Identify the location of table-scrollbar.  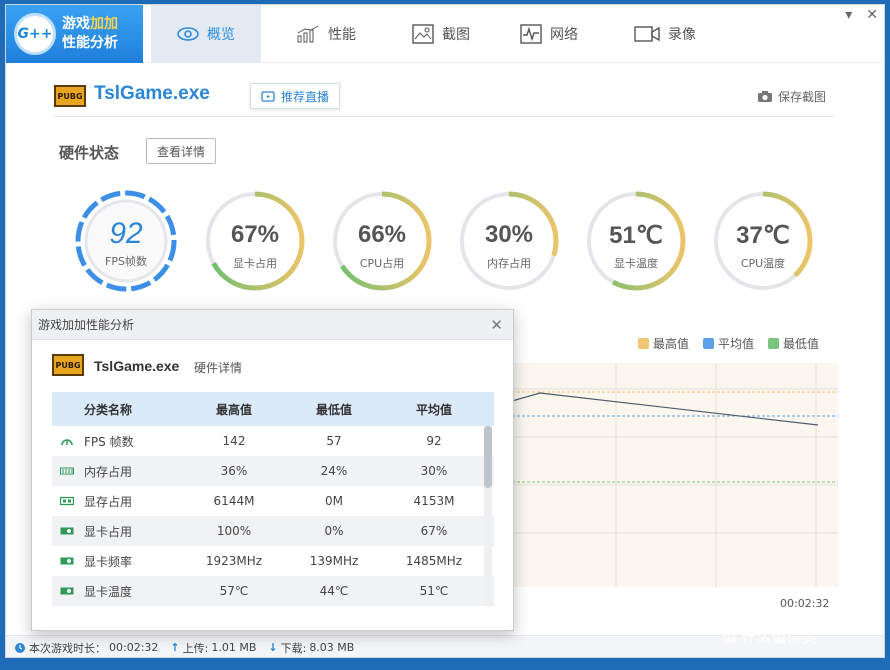
(488, 516).